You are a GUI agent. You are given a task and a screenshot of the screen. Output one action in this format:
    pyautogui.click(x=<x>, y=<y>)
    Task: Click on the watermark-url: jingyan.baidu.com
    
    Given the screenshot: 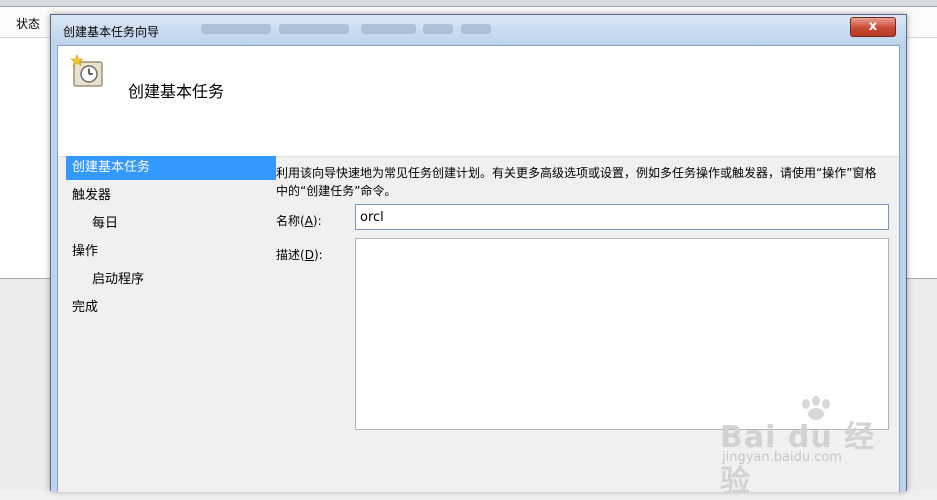 What is the action you would take?
    pyautogui.click(x=782, y=457)
    